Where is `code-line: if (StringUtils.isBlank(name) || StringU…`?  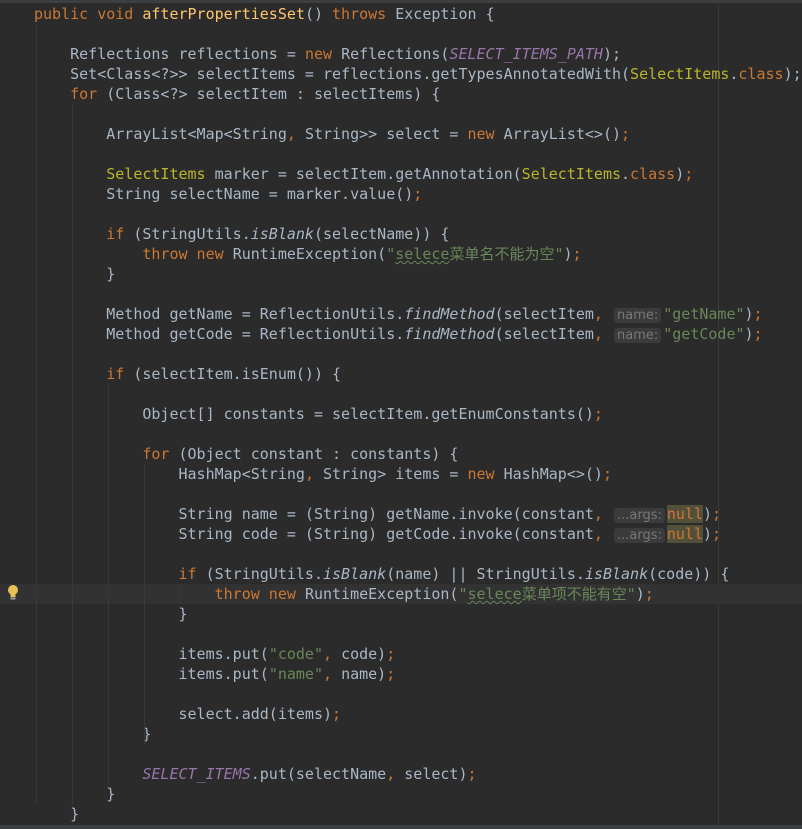
code-line: if (StringUtils.isBlank(name) || StringU… is located at coordinates (401, 574).